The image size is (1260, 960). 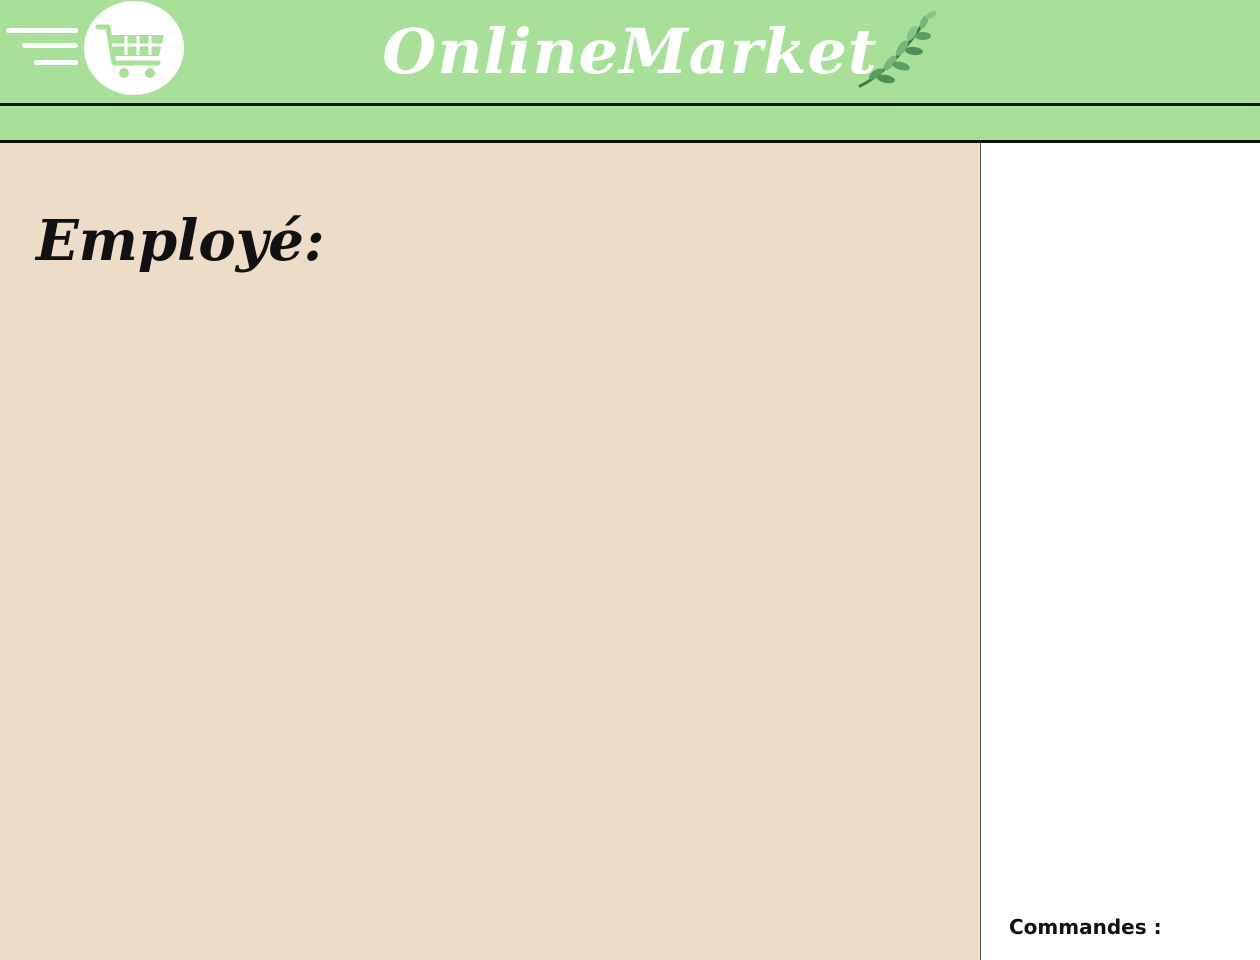 I want to click on menu-bar-bottom, so click(x=56, y=62).